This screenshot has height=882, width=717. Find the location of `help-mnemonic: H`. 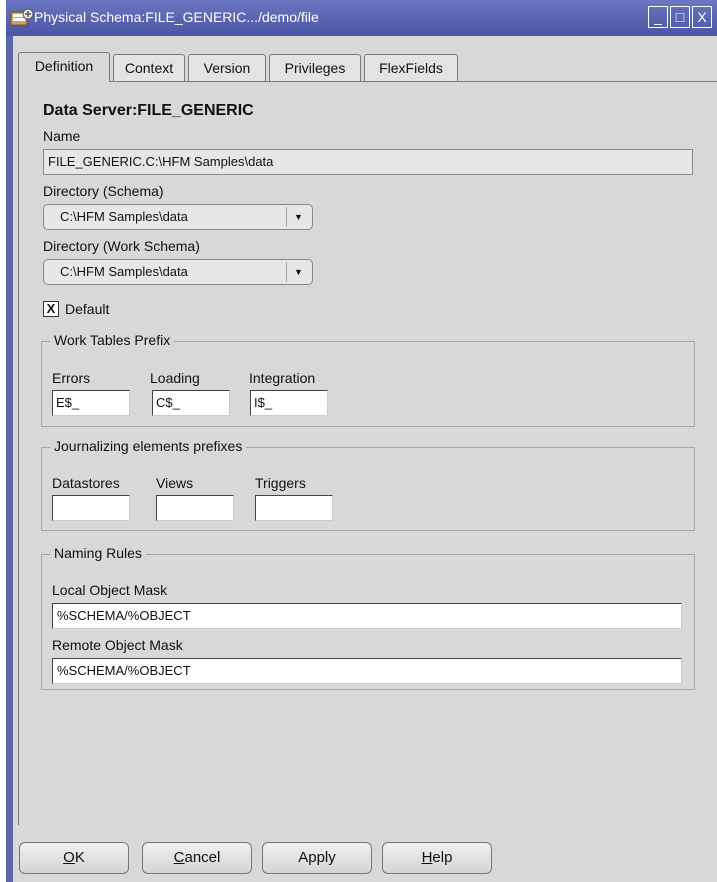

help-mnemonic: H is located at coordinates (427, 857).